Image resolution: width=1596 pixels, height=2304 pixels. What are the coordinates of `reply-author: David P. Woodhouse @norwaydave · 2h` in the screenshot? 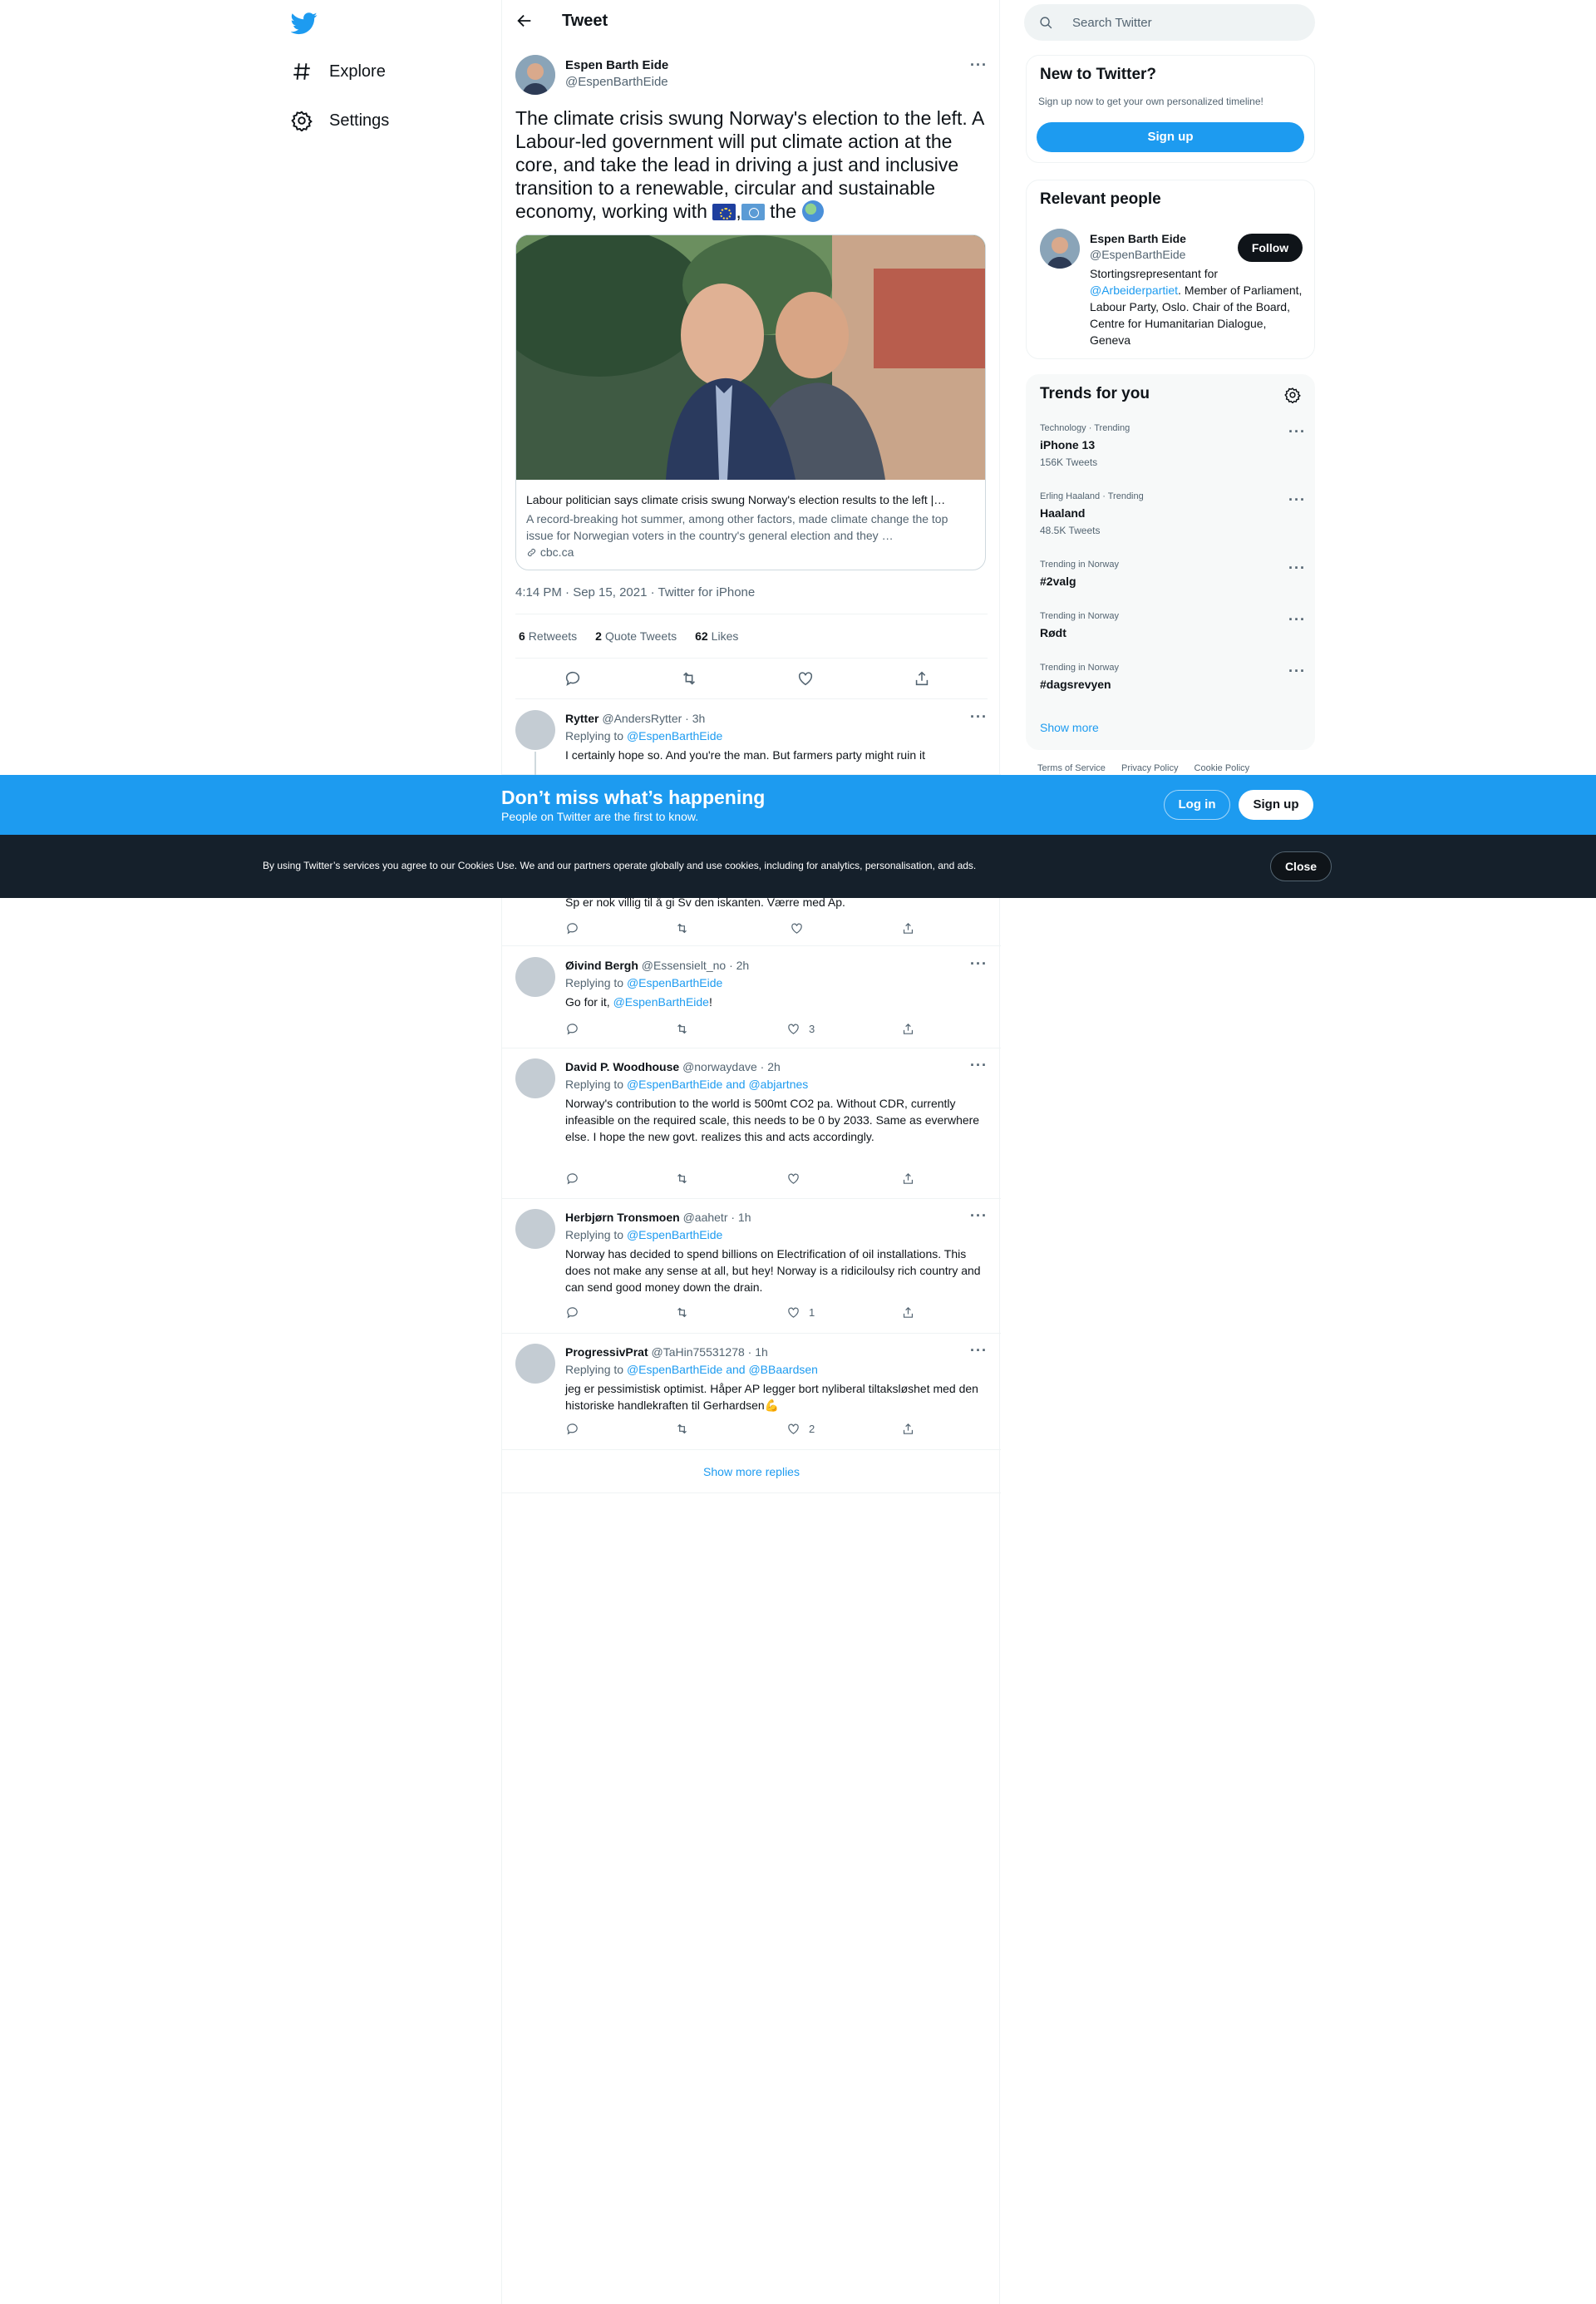 It's located at (673, 1066).